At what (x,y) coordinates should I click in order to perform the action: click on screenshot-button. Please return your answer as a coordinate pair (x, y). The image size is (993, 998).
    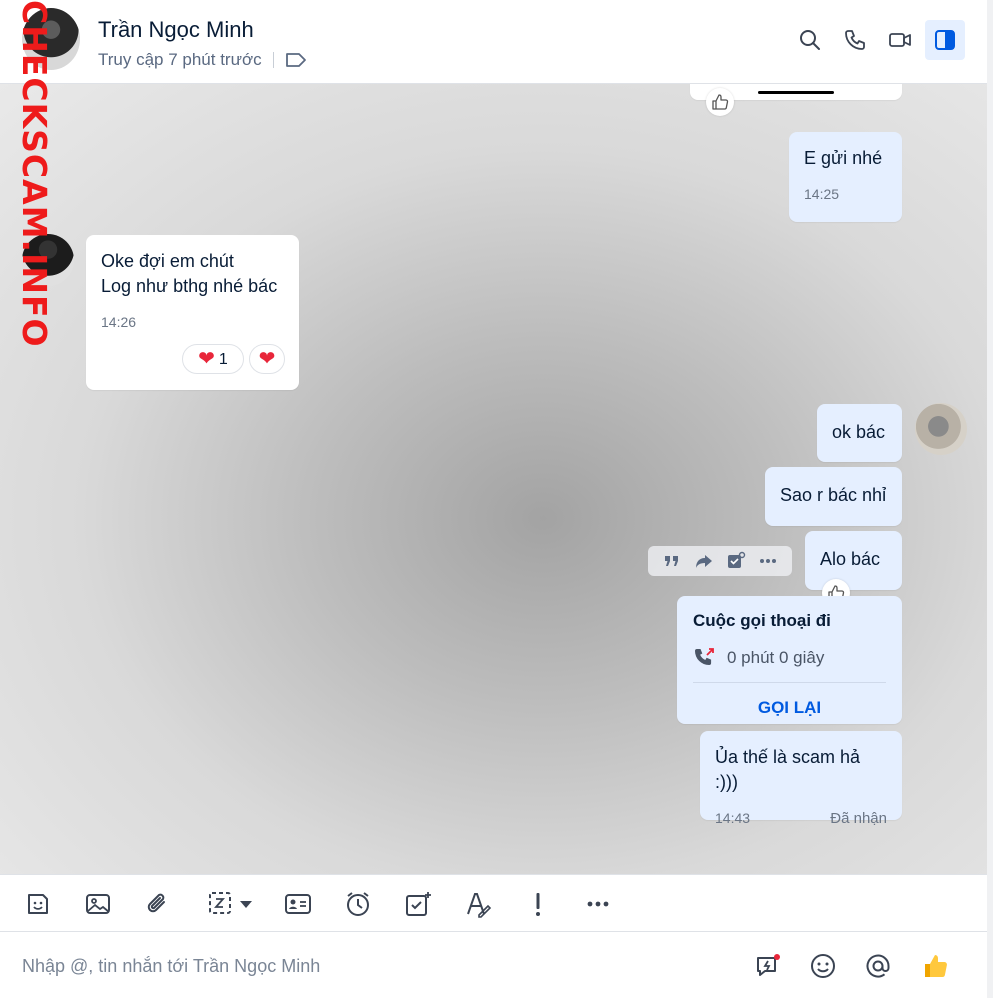
    Looking at the image, I should click on (230, 904).